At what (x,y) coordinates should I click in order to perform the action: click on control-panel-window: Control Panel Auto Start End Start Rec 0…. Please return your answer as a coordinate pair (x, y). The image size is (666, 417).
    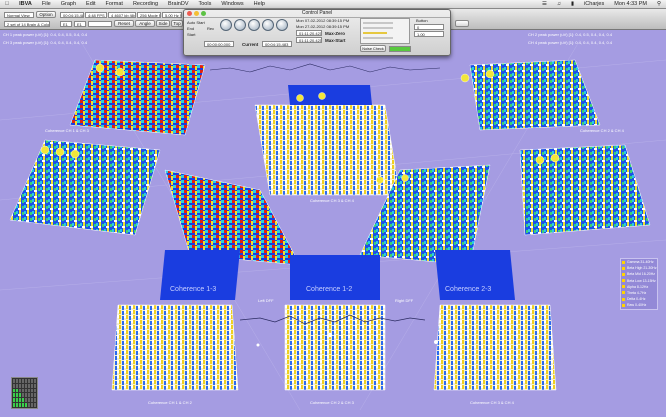
    Looking at the image, I should click on (317, 32).